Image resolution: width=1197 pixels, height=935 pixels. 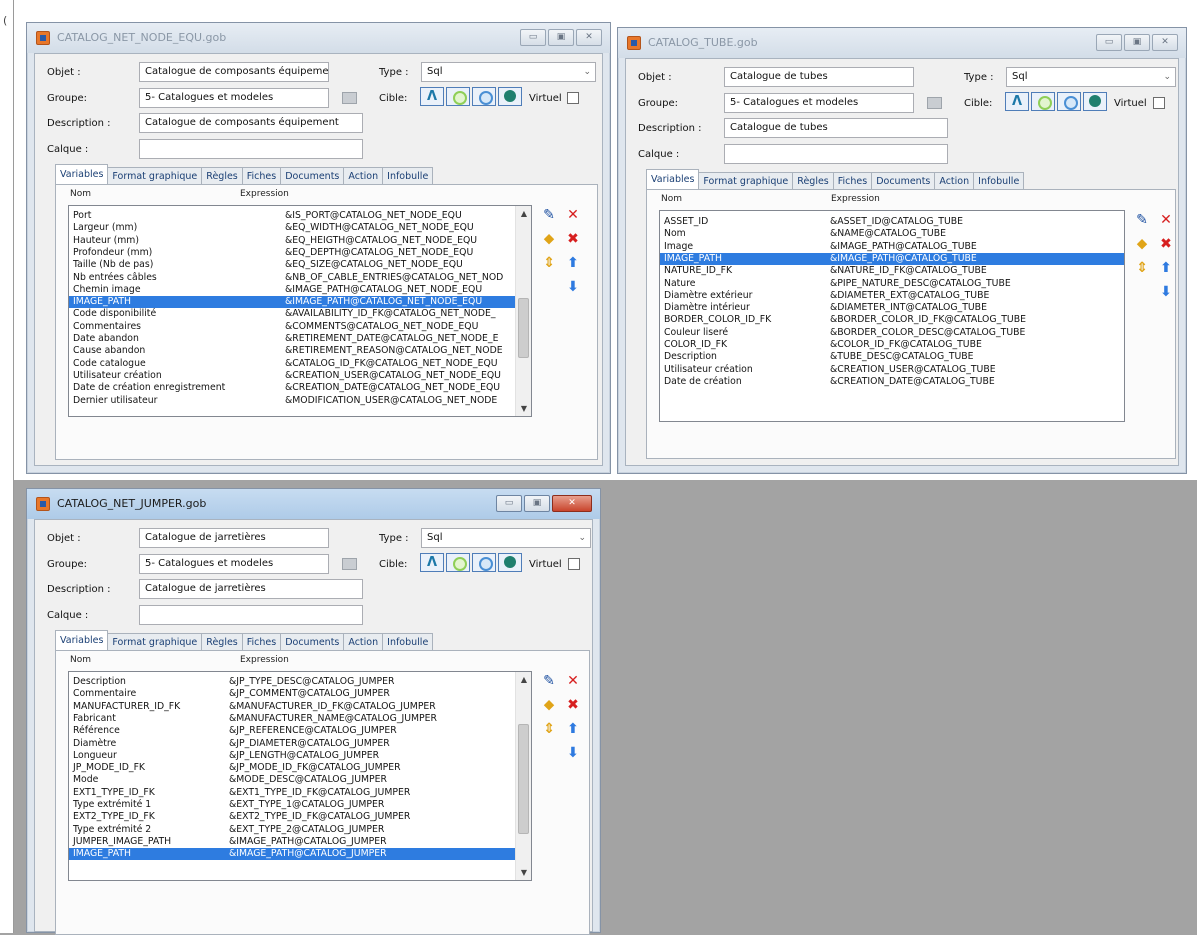 I want to click on title-bar: CATALOG_NET_NODE_EQU.gob ▭ ▣ ✕, so click(x=318, y=38).